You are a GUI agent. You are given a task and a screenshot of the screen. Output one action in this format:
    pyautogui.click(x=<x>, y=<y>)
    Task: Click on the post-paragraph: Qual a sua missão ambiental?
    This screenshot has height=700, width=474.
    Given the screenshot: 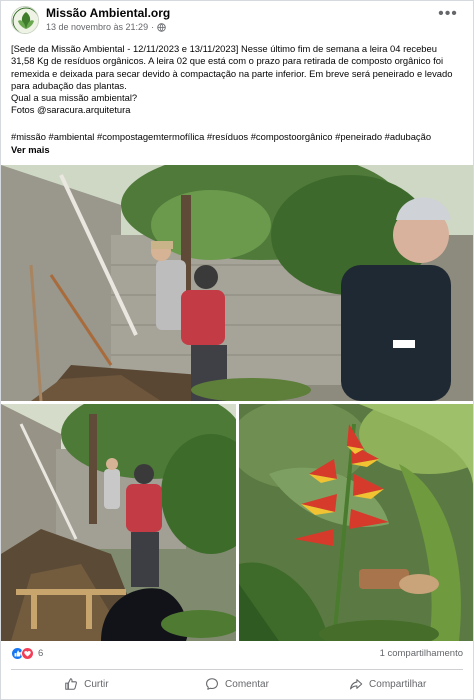 What is the action you would take?
    pyautogui.click(x=74, y=98)
    